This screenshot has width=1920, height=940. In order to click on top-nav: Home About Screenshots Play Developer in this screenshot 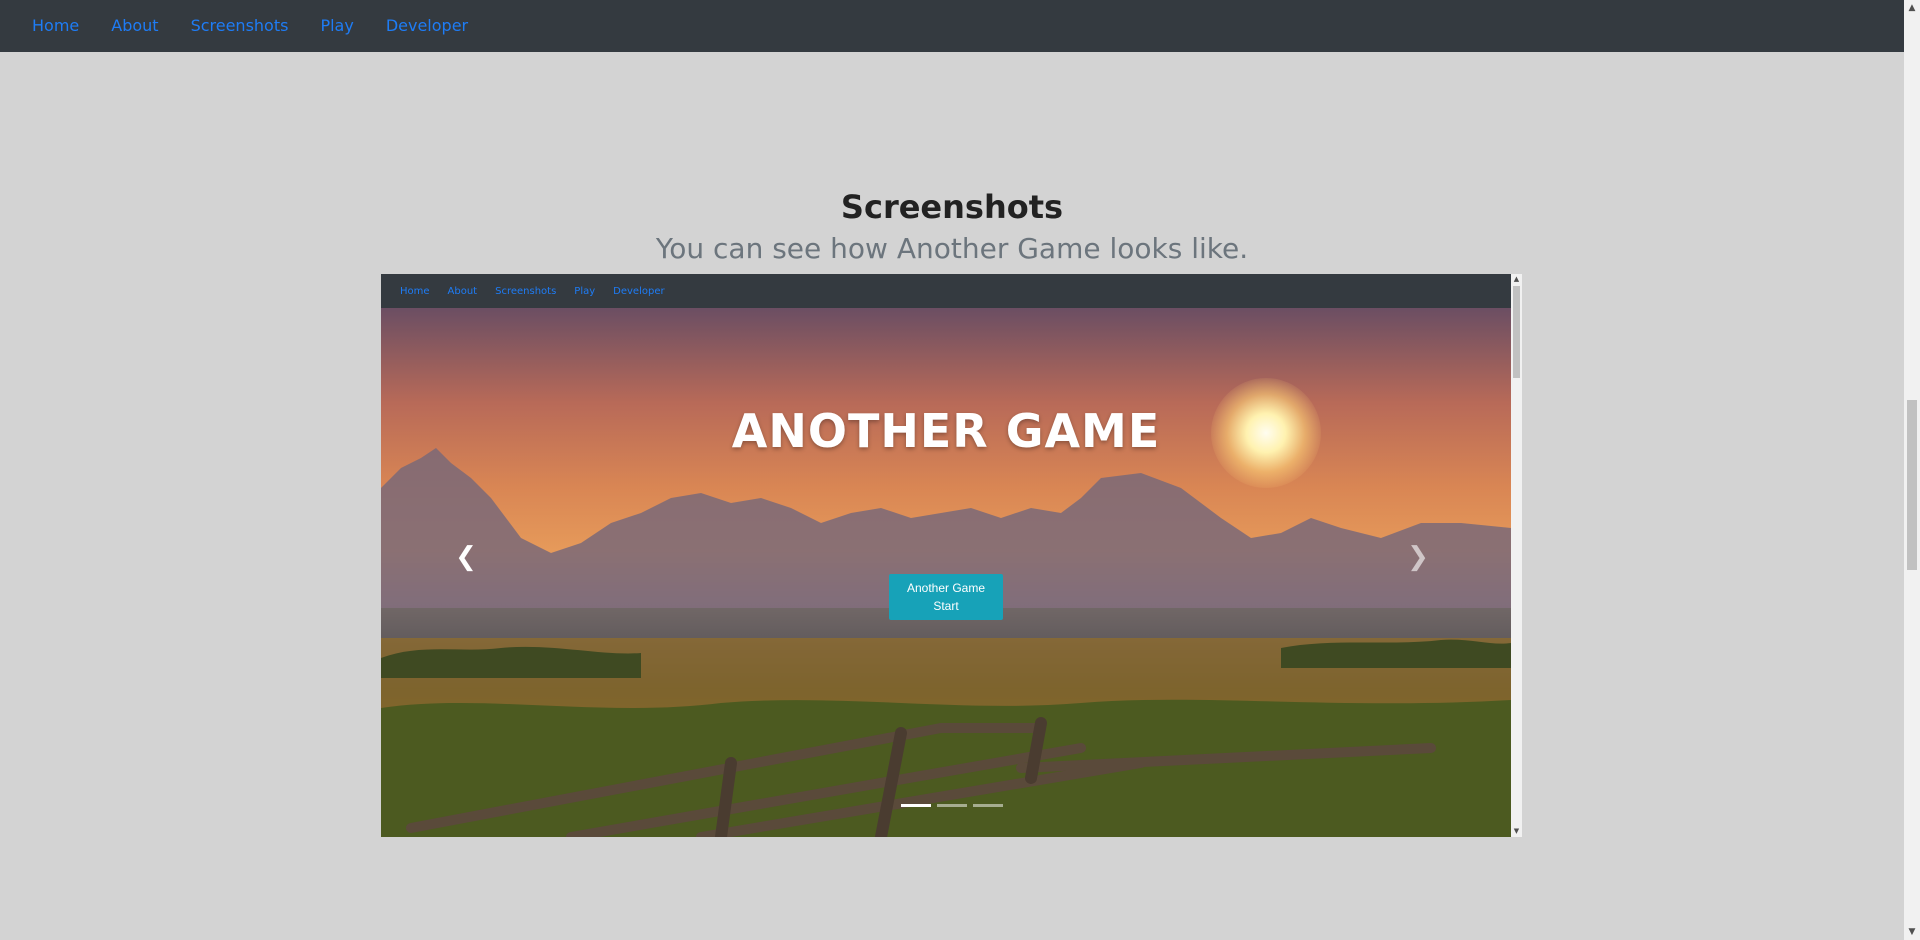, I will do `click(952, 26)`.